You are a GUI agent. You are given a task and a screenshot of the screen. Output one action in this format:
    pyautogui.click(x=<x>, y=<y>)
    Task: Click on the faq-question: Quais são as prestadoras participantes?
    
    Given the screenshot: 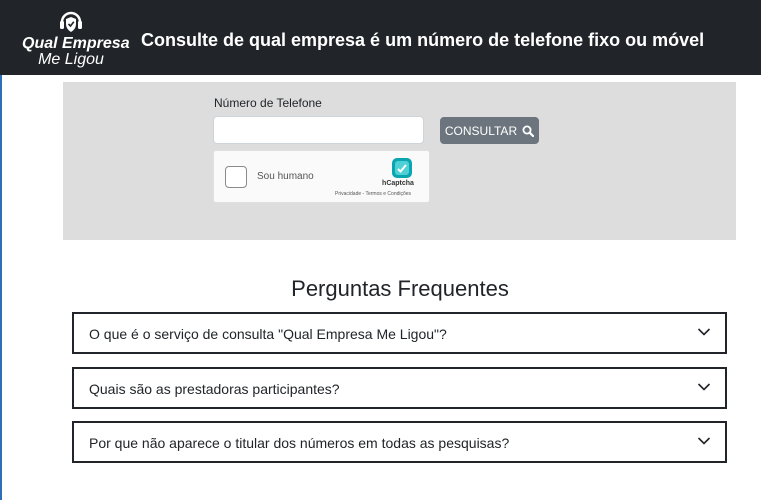 What is the action you would take?
    pyautogui.click(x=214, y=389)
    